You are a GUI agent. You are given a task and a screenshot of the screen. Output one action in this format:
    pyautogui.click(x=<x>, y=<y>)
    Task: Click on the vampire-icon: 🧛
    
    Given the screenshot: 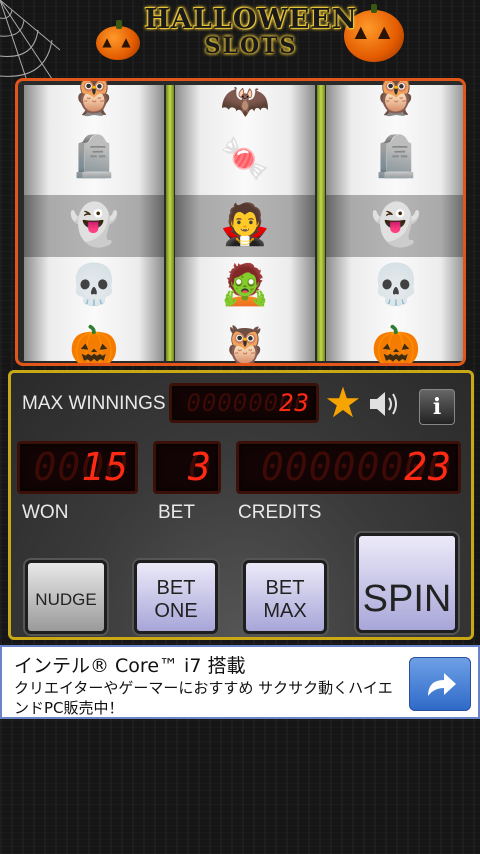 What is the action you would take?
    pyautogui.click(x=245, y=225)
    